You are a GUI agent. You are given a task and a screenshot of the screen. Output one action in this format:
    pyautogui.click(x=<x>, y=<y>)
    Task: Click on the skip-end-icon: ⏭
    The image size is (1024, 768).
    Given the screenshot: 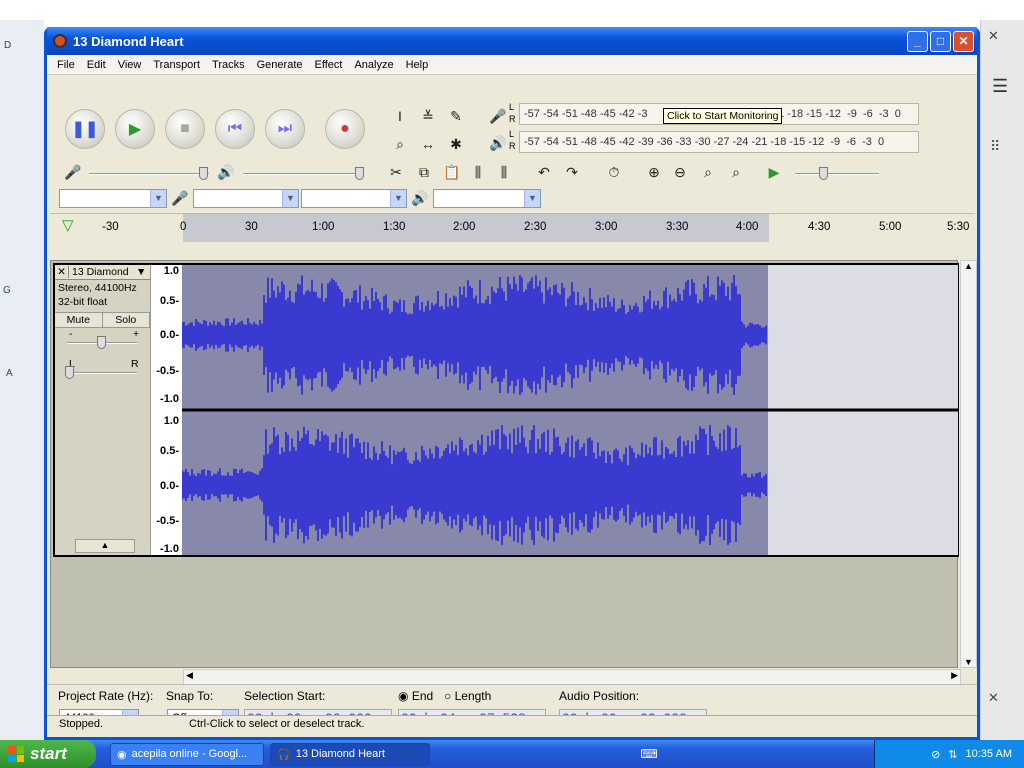 What is the action you would take?
    pyautogui.click(x=285, y=128)
    